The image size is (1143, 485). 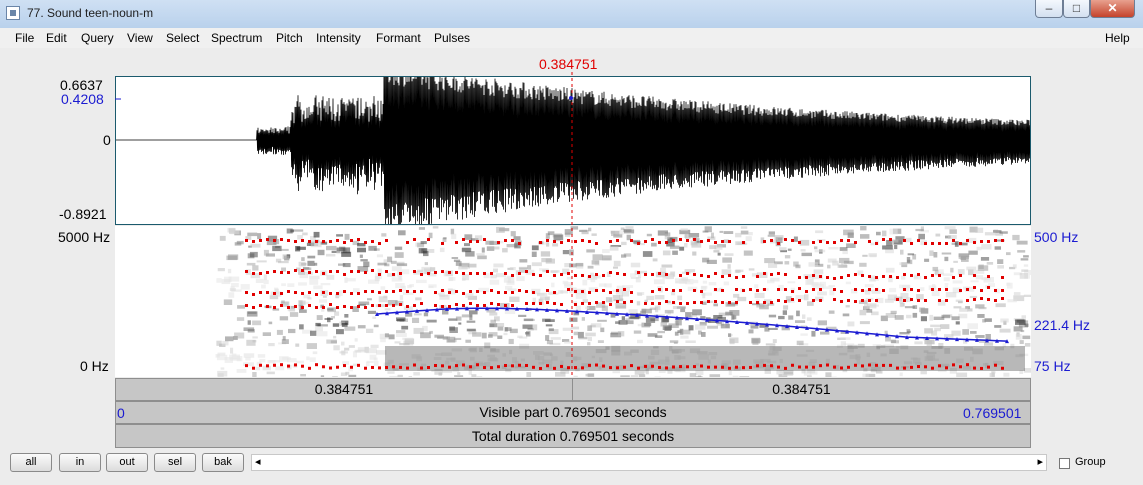 I want to click on interval-right: 0.384751, so click(x=801, y=389).